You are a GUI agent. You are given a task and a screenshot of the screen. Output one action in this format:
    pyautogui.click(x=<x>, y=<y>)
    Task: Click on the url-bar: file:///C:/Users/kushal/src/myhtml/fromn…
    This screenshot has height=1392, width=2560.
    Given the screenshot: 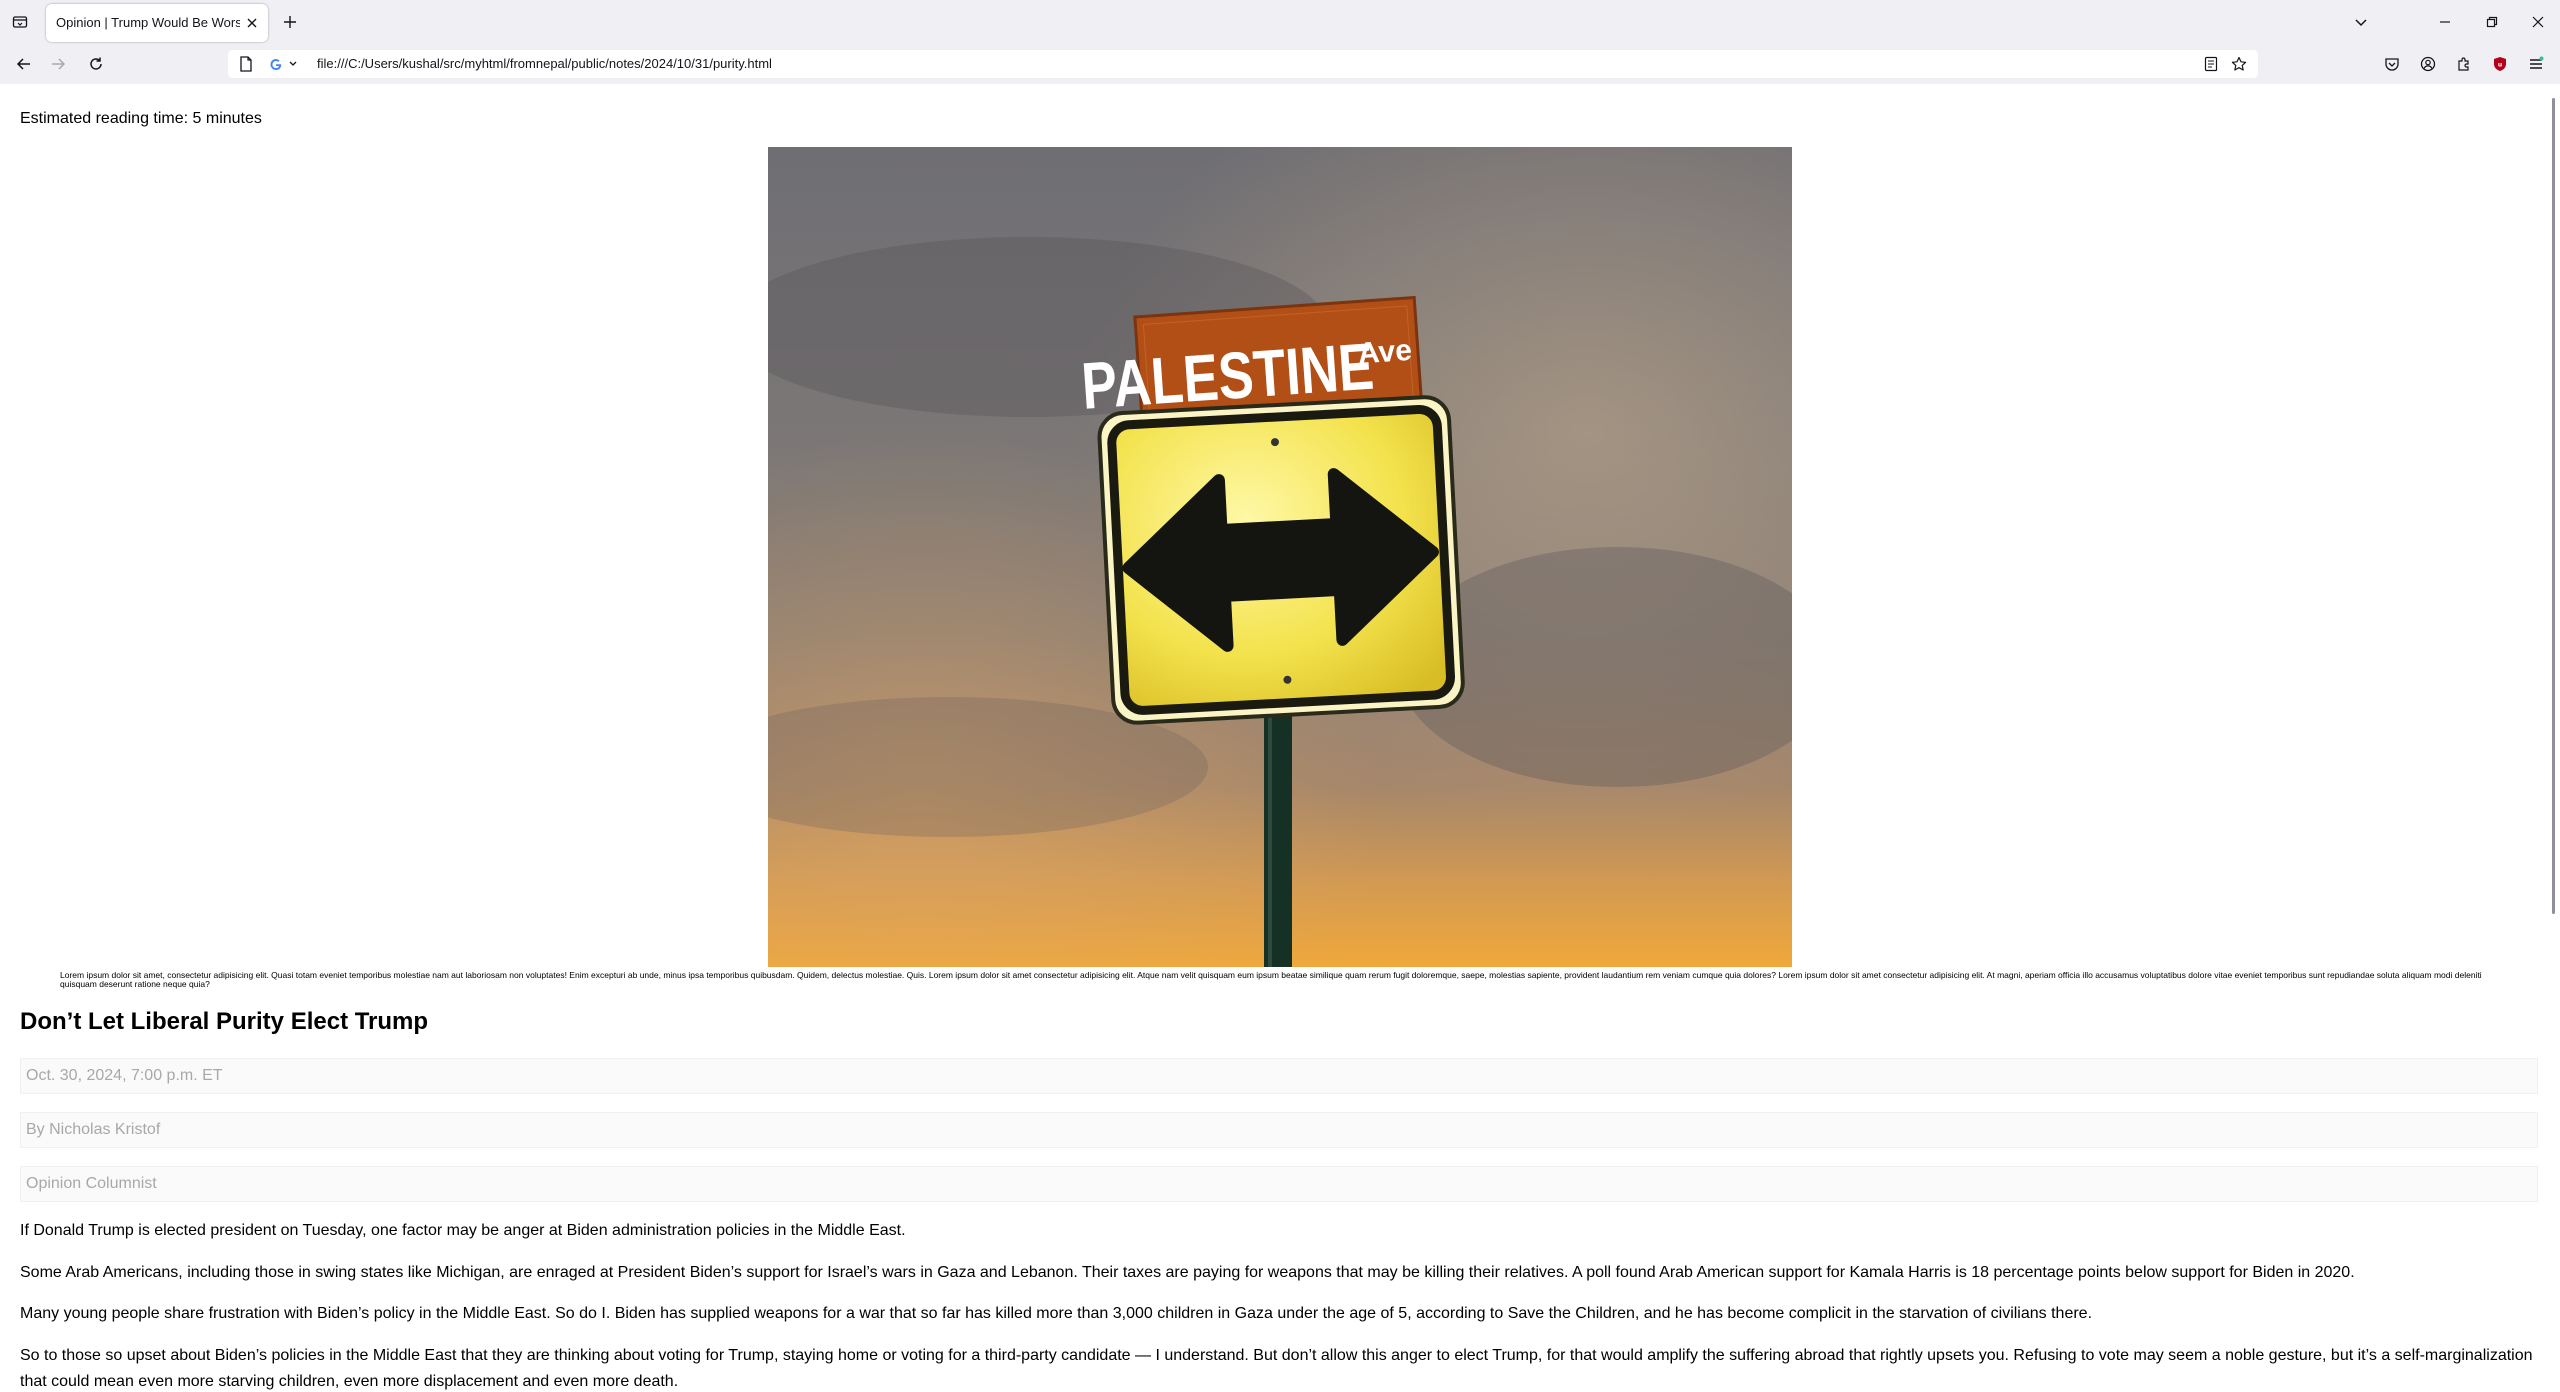 What is the action you would take?
    pyautogui.click(x=1243, y=64)
    